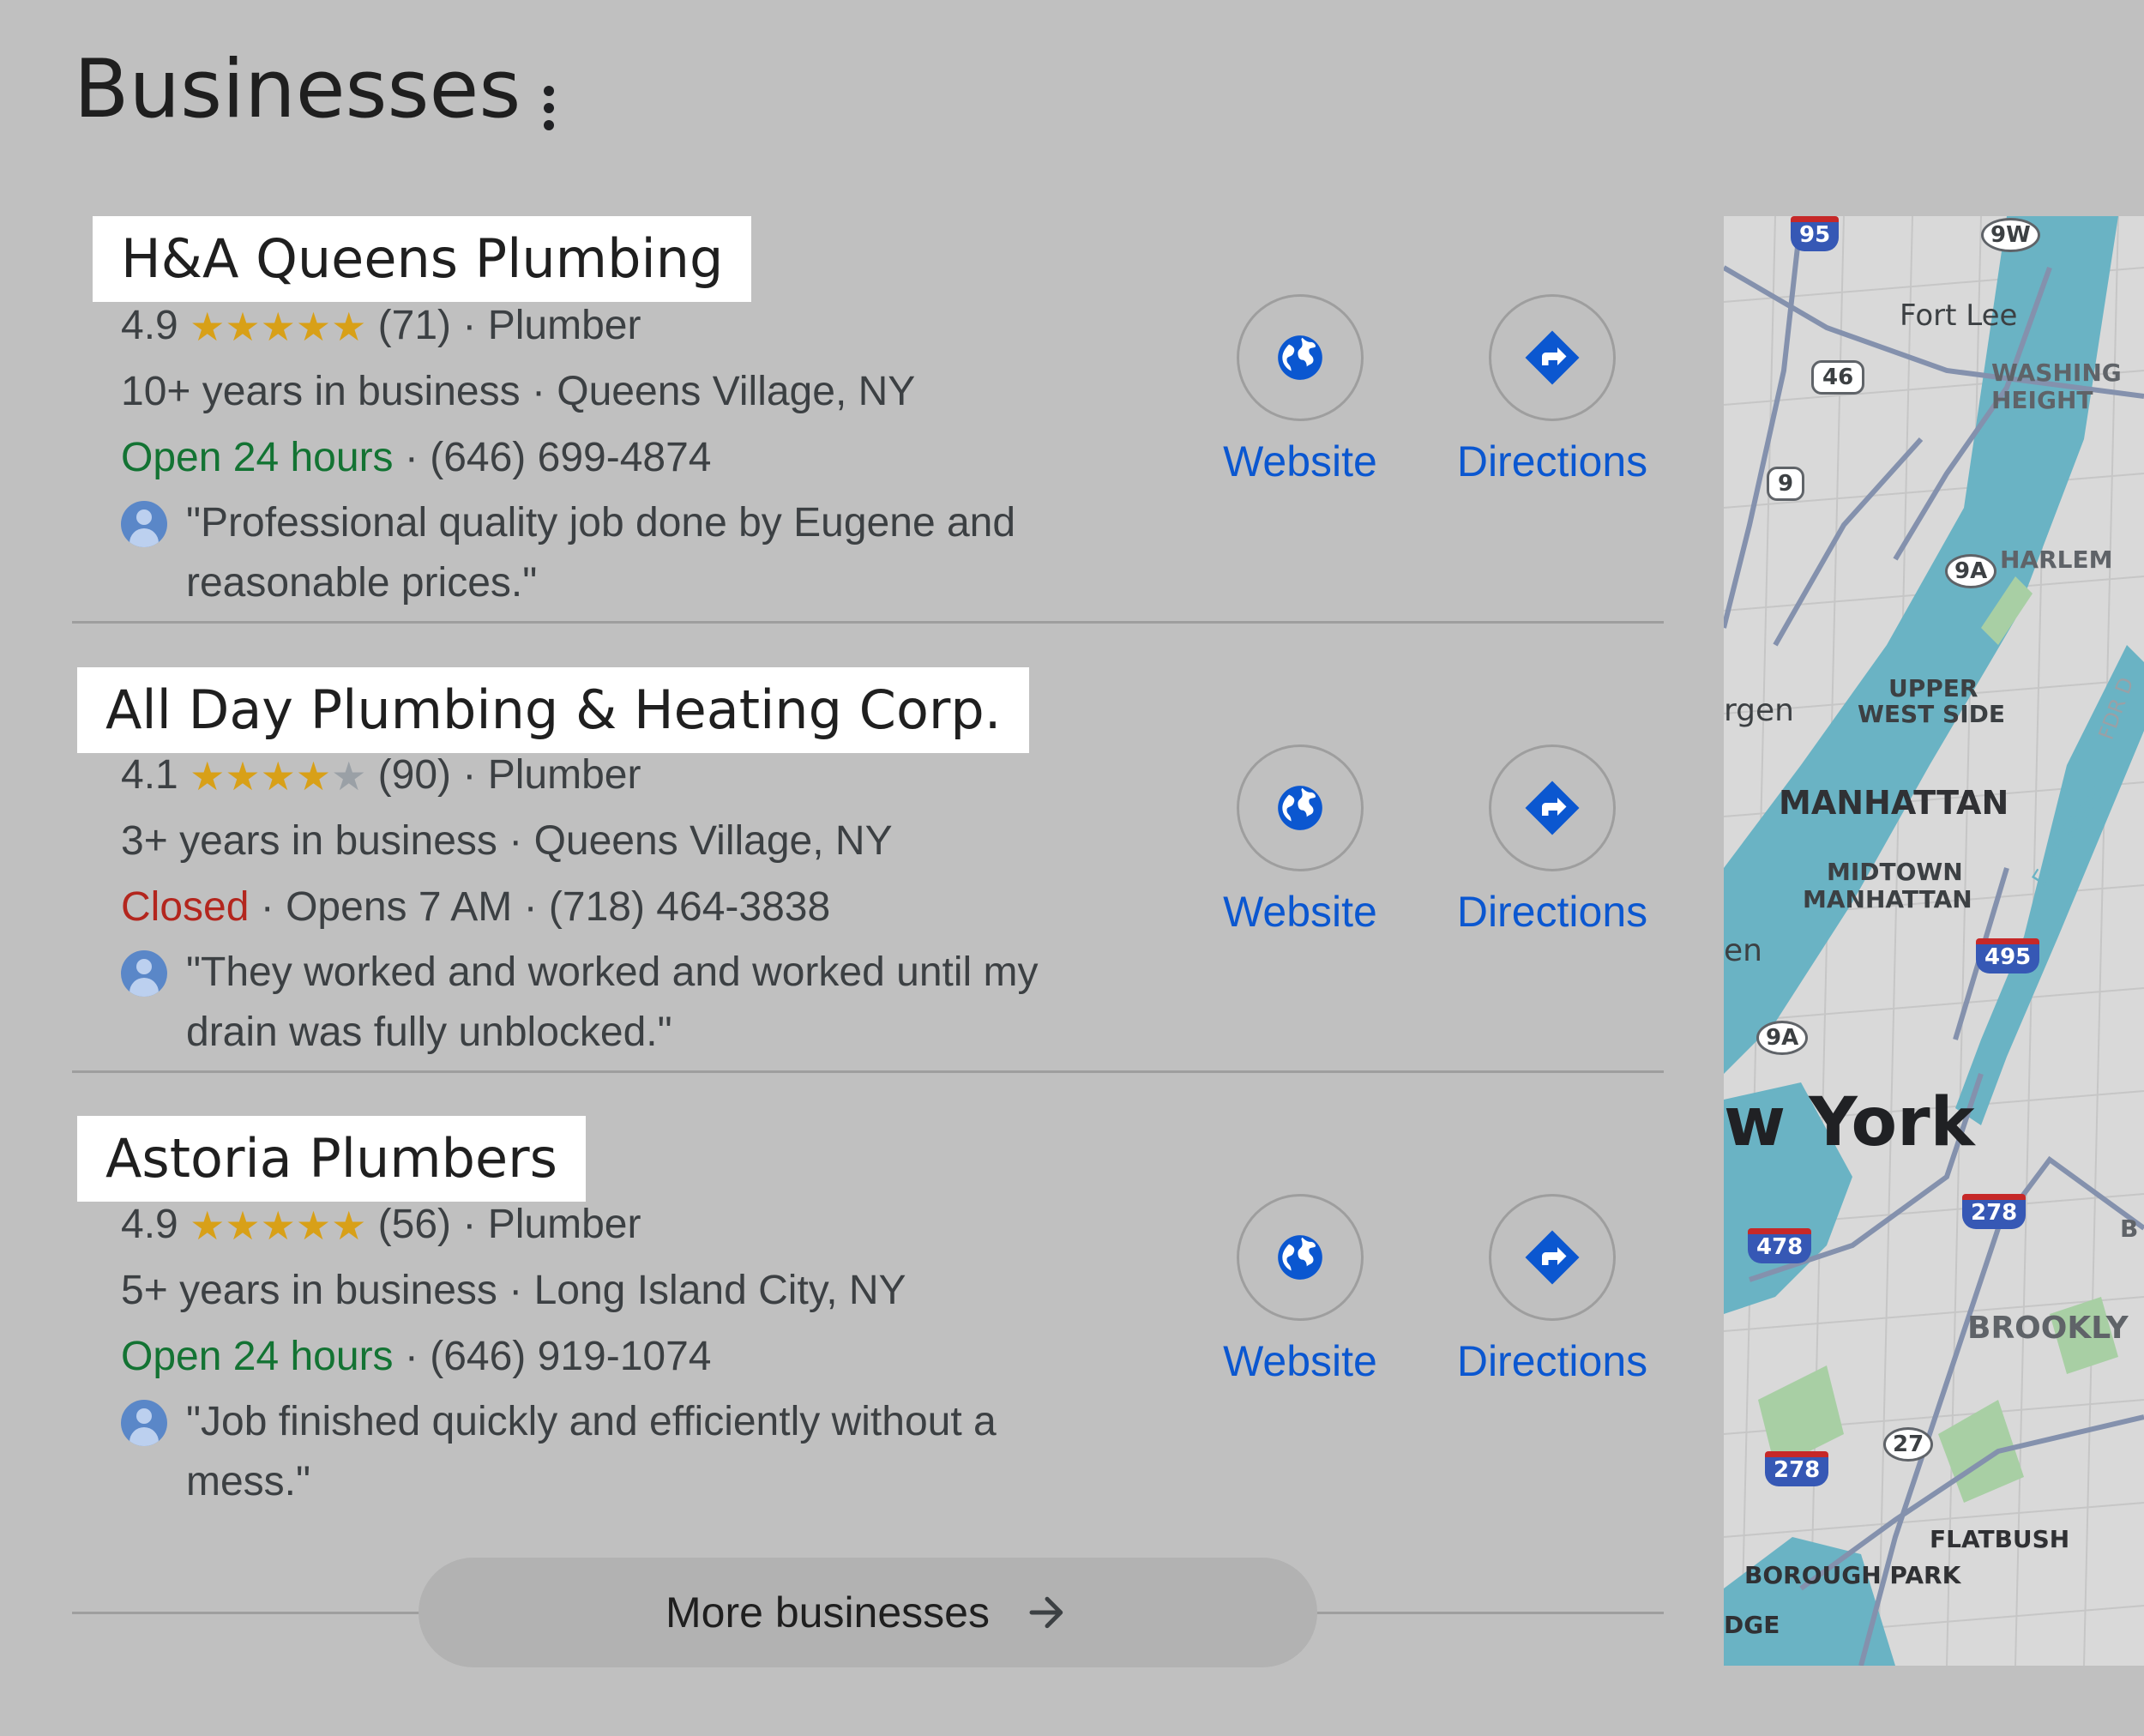 The width and height of the screenshot is (2144, 1736). I want to click on opening-time: Opens 7 AM, so click(400, 907).